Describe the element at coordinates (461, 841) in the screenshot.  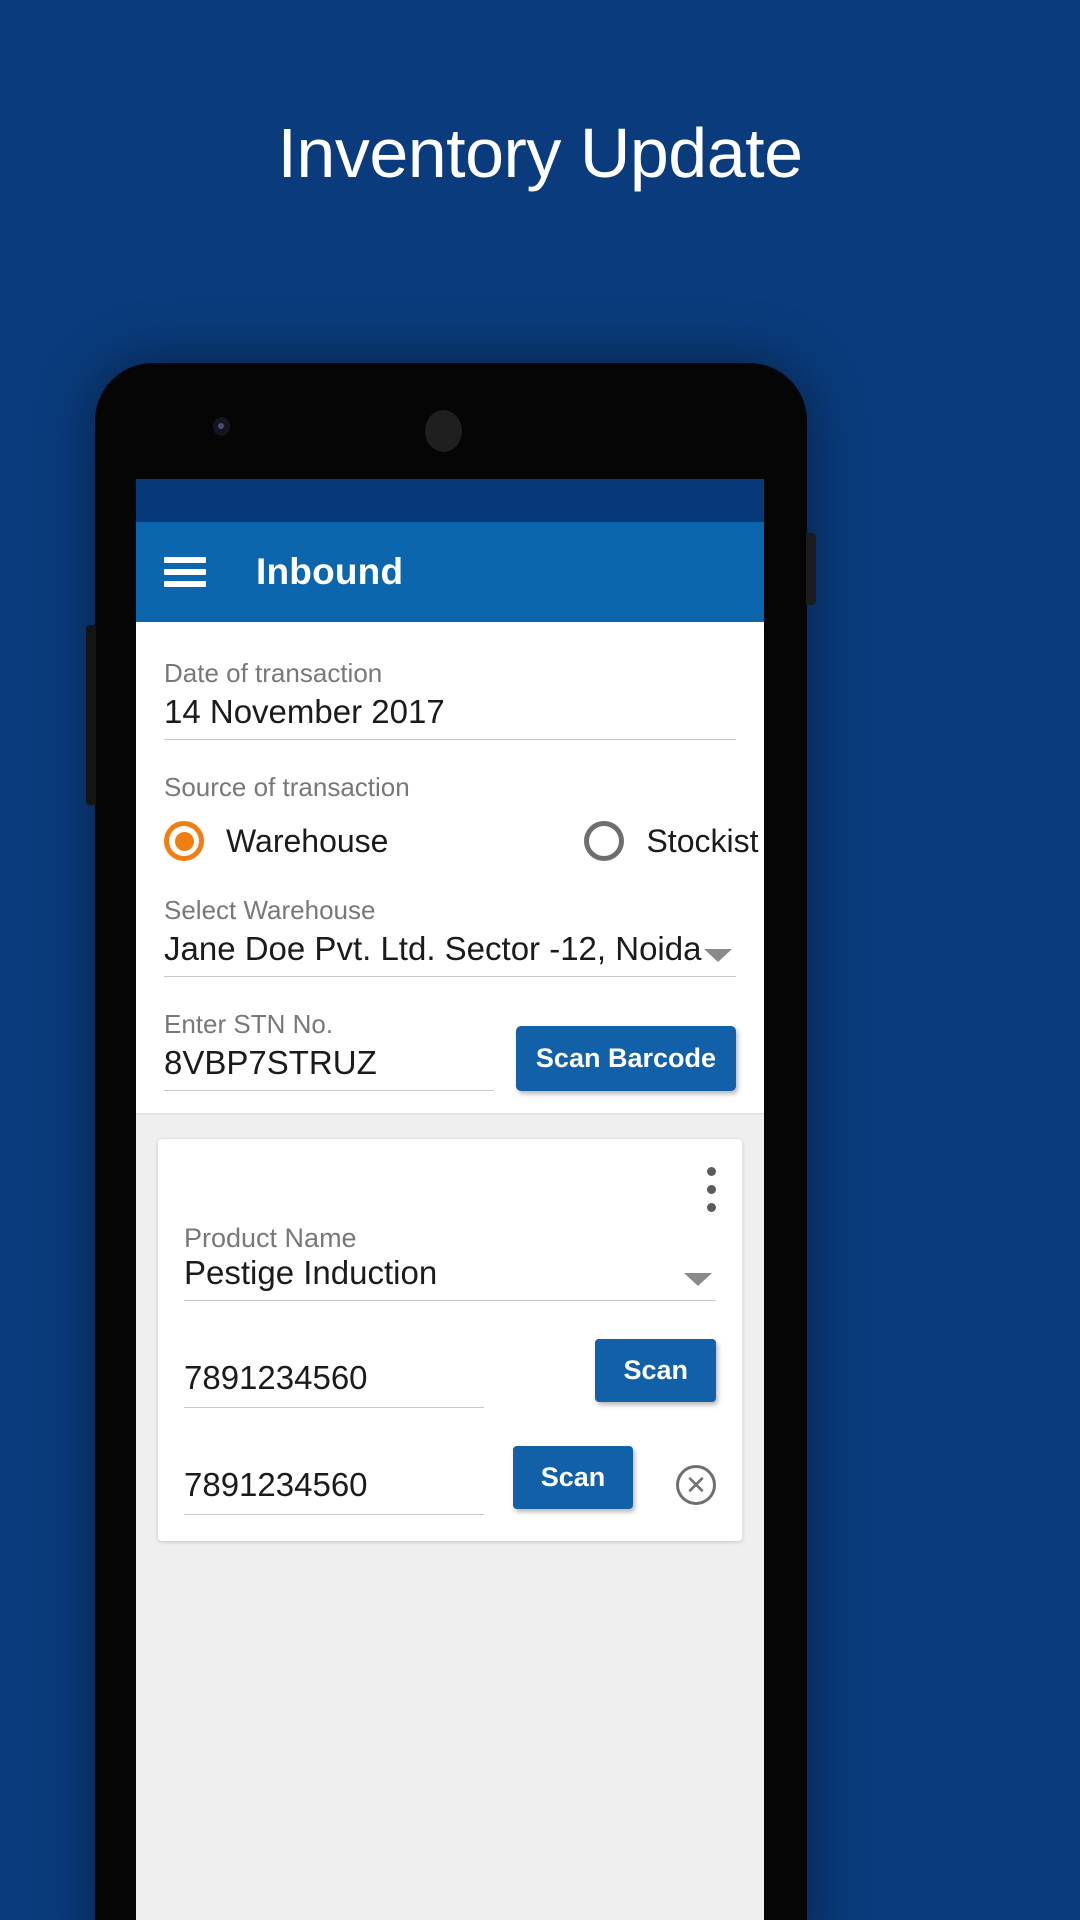
I see `source-radio-row: Warehouse Stockist` at that location.